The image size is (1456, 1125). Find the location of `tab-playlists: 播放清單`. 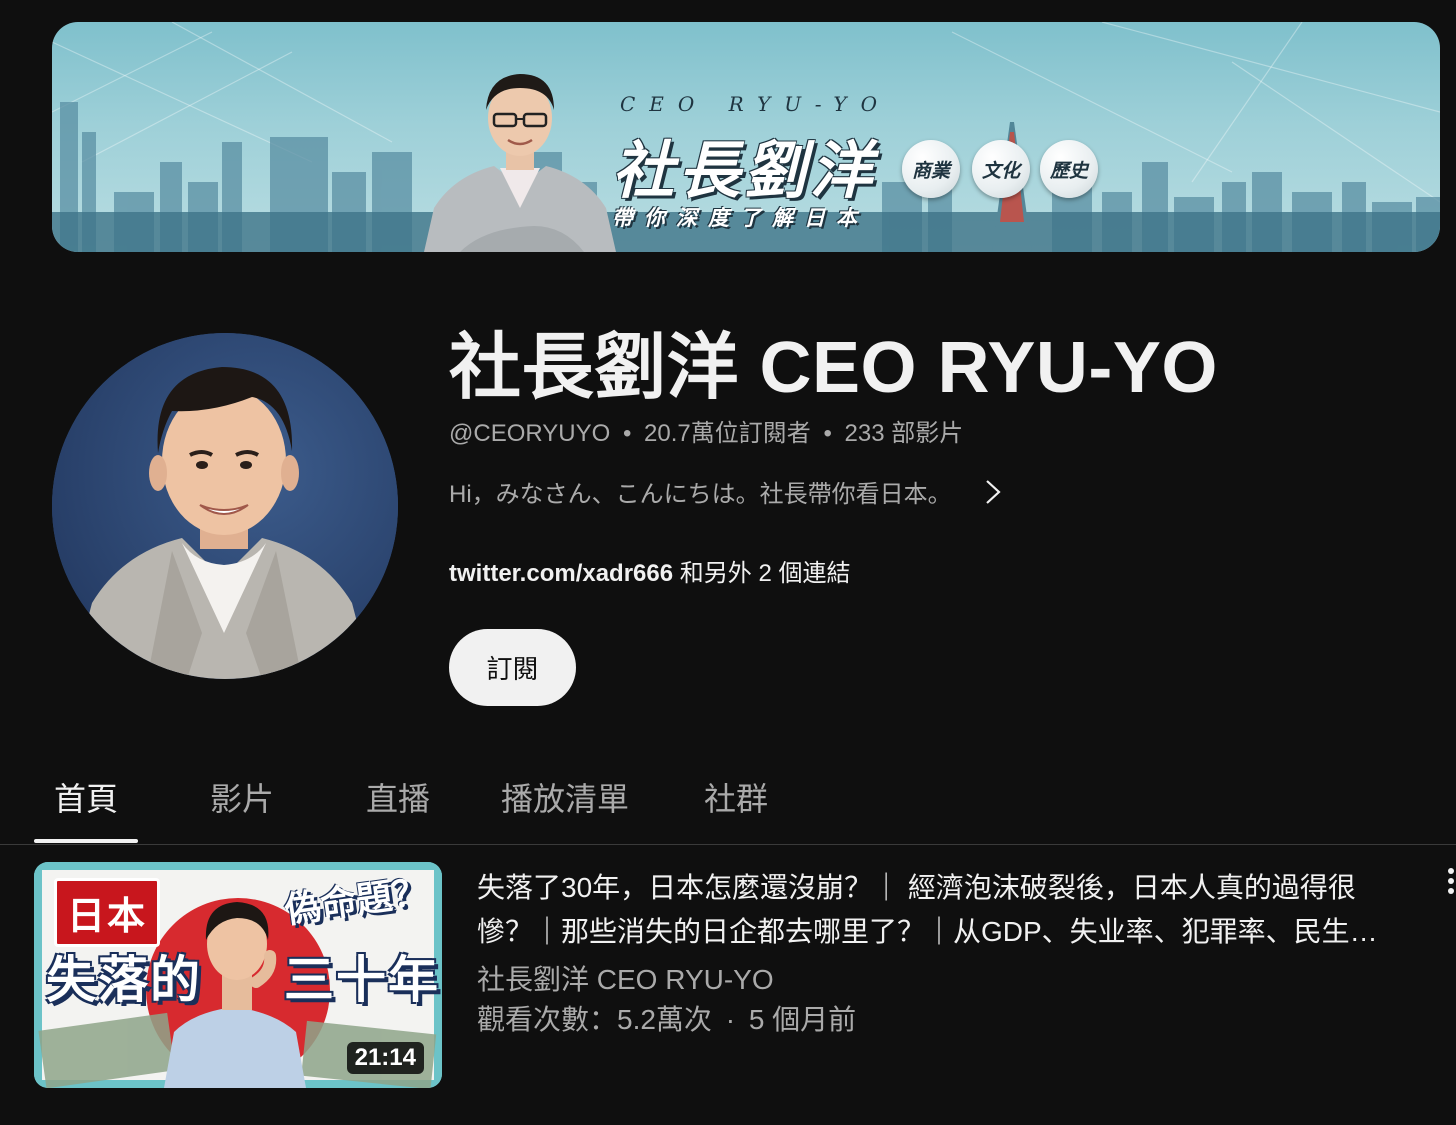

tab-playlists: 播放清單 is located at coordinates (565, 797).